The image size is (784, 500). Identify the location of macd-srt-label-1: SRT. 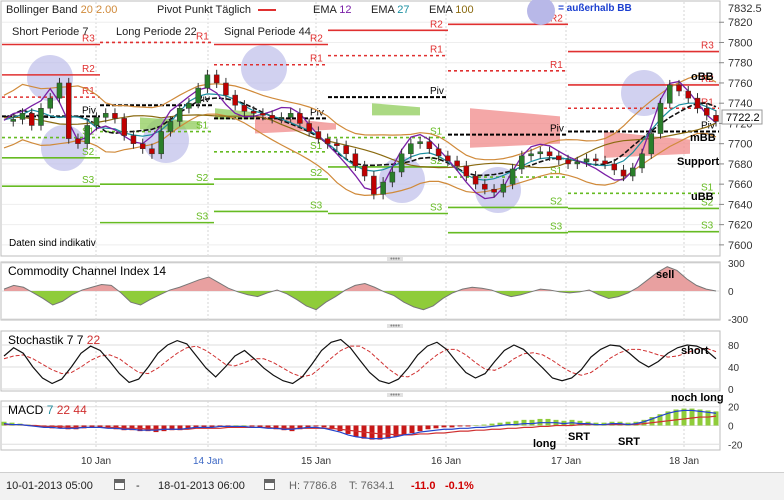
(579, 437).